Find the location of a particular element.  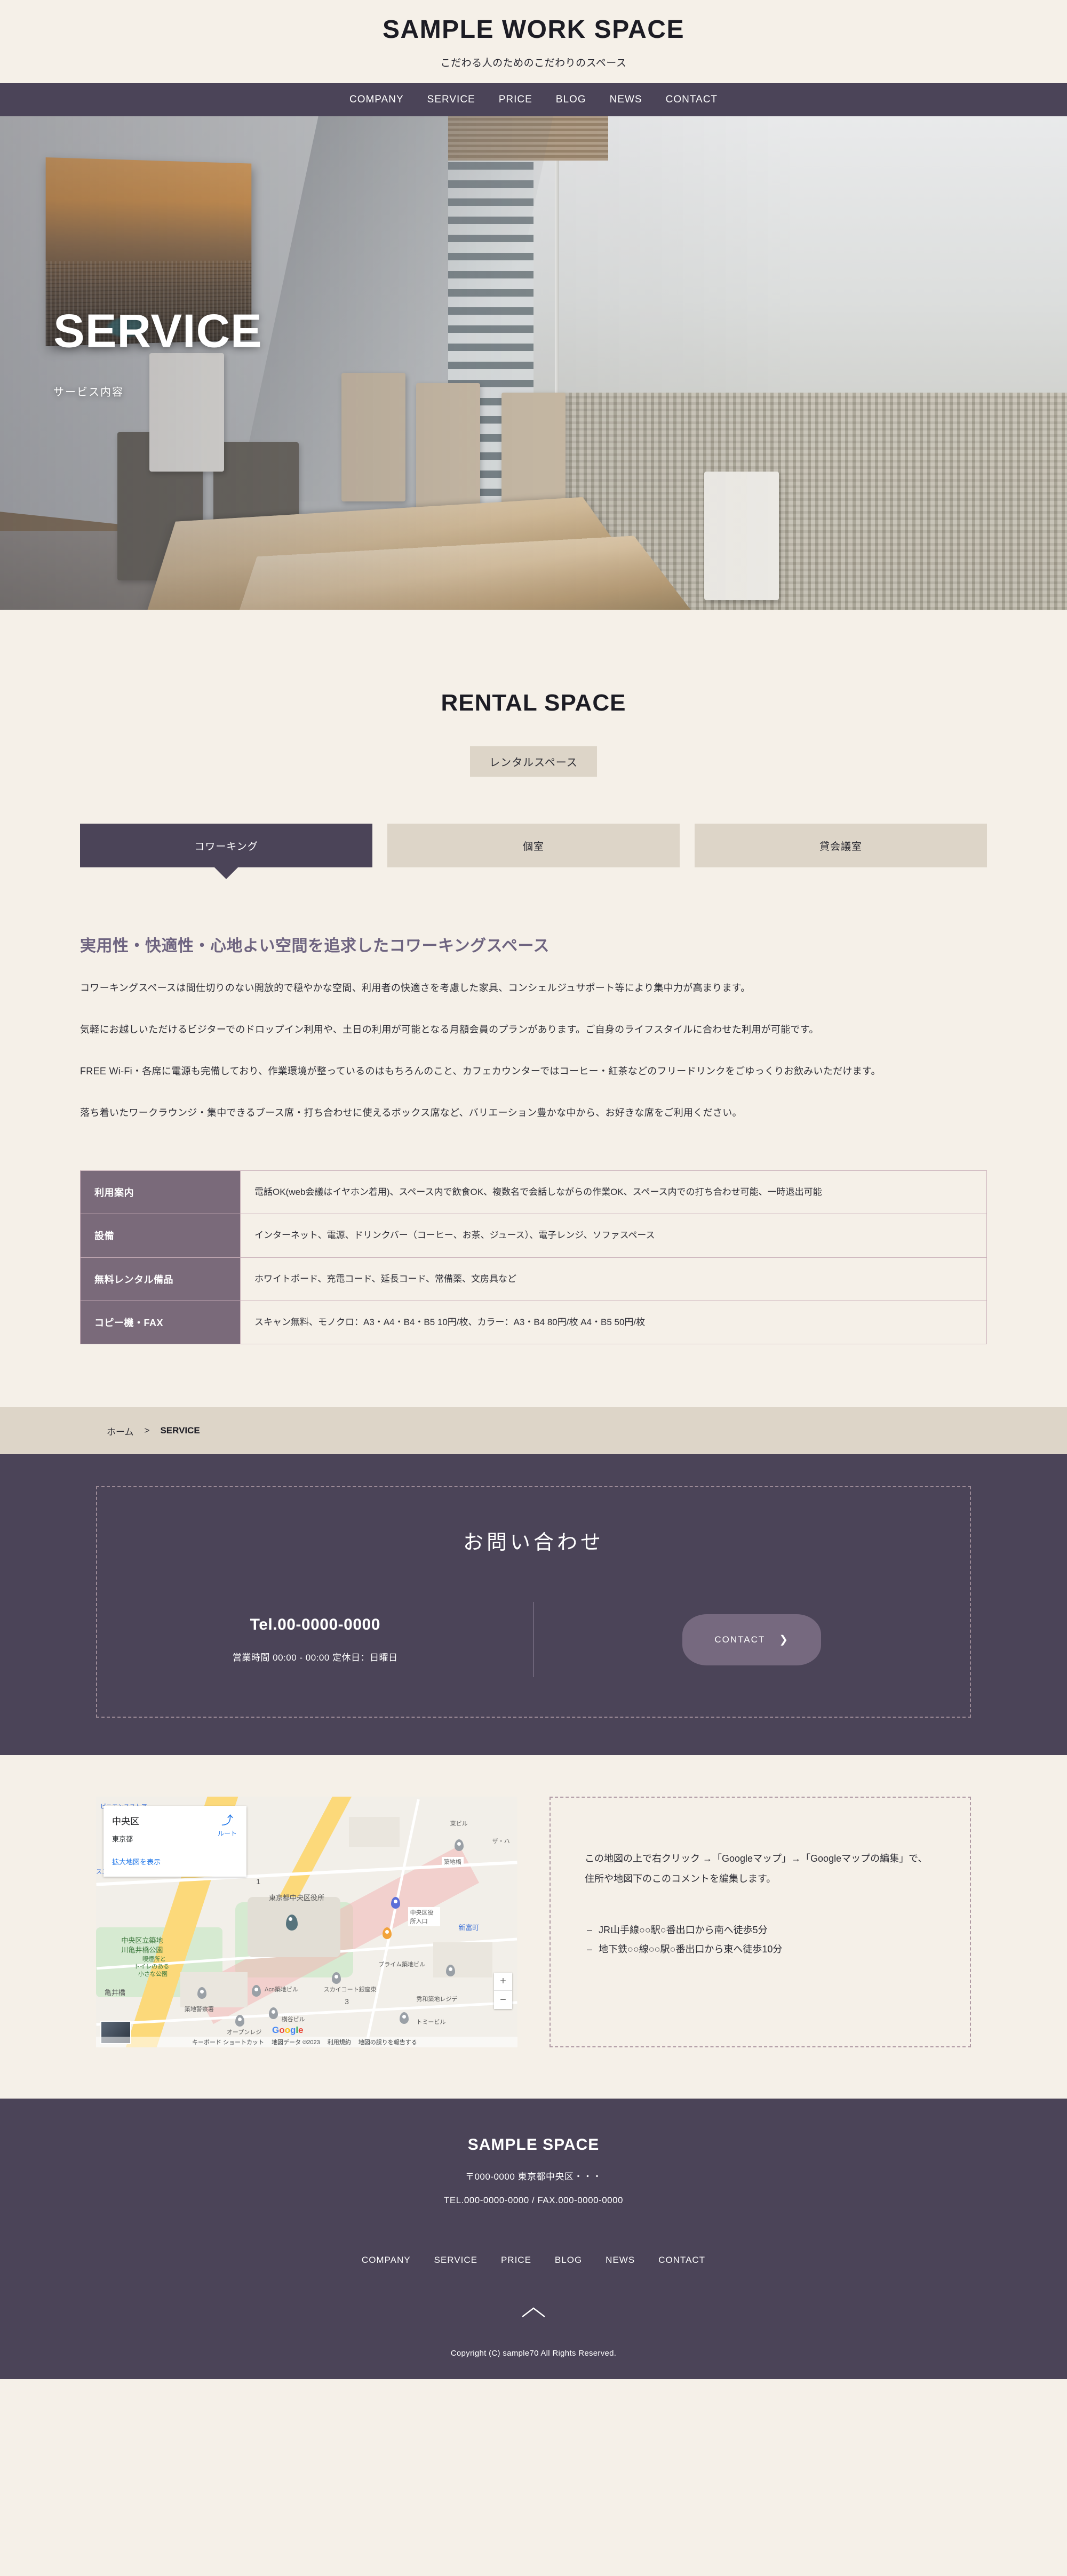

footer-nav-contact: CONTACT is located at coordinates (681, 2260).